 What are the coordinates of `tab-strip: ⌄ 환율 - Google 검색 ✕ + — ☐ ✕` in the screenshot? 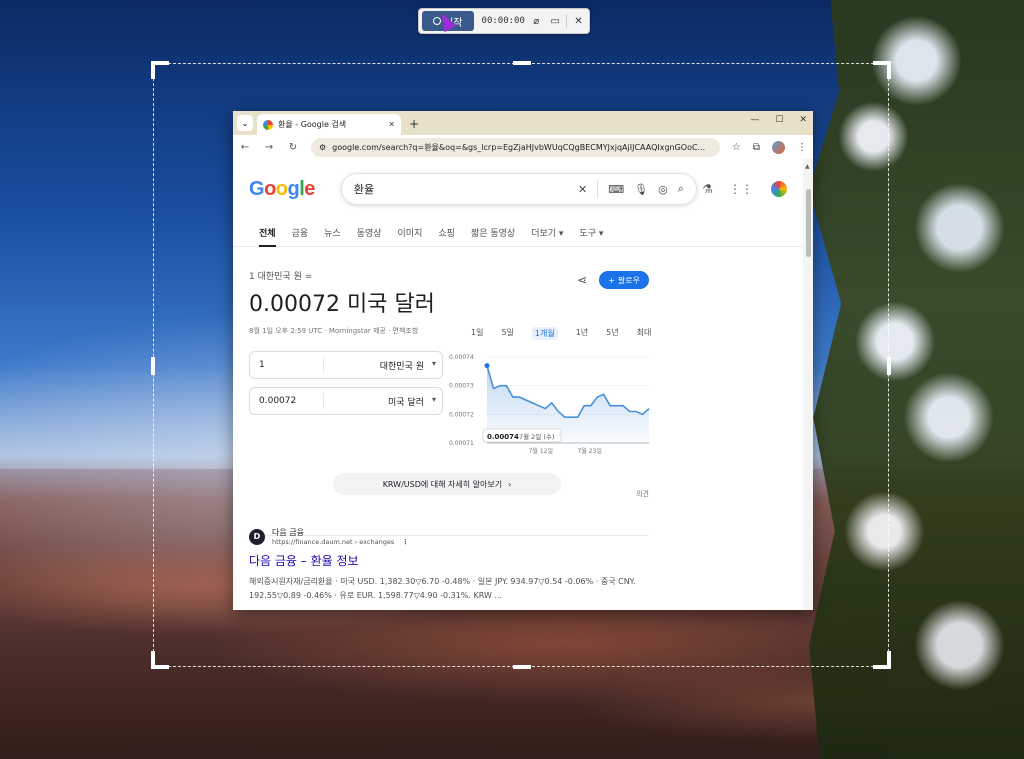 It's located at (523, 123).